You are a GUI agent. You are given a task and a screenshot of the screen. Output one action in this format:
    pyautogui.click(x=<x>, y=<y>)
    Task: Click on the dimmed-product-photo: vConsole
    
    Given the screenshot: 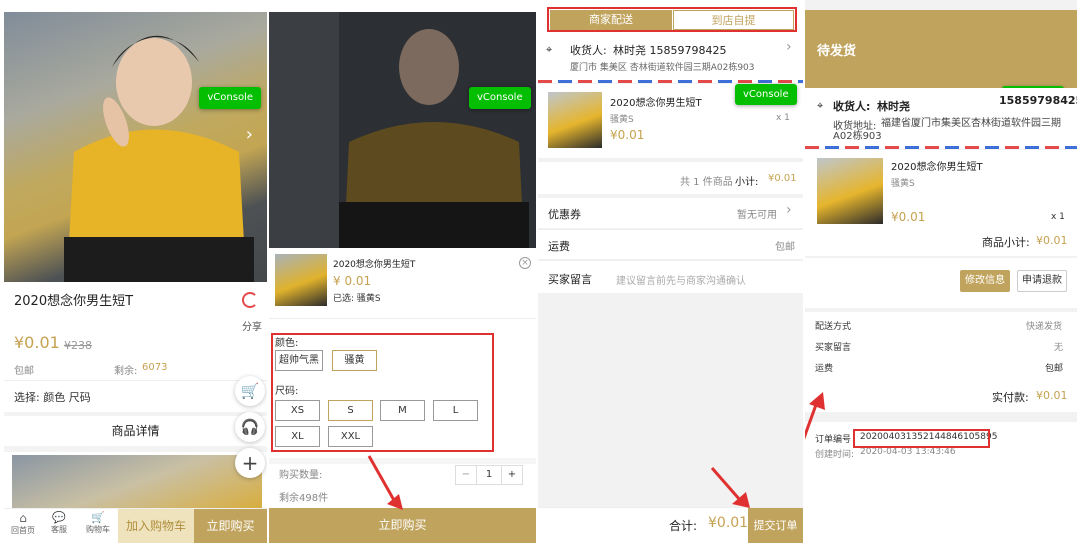 What is the action you would take?
    pyautogui.click(x=402, y=130)
    